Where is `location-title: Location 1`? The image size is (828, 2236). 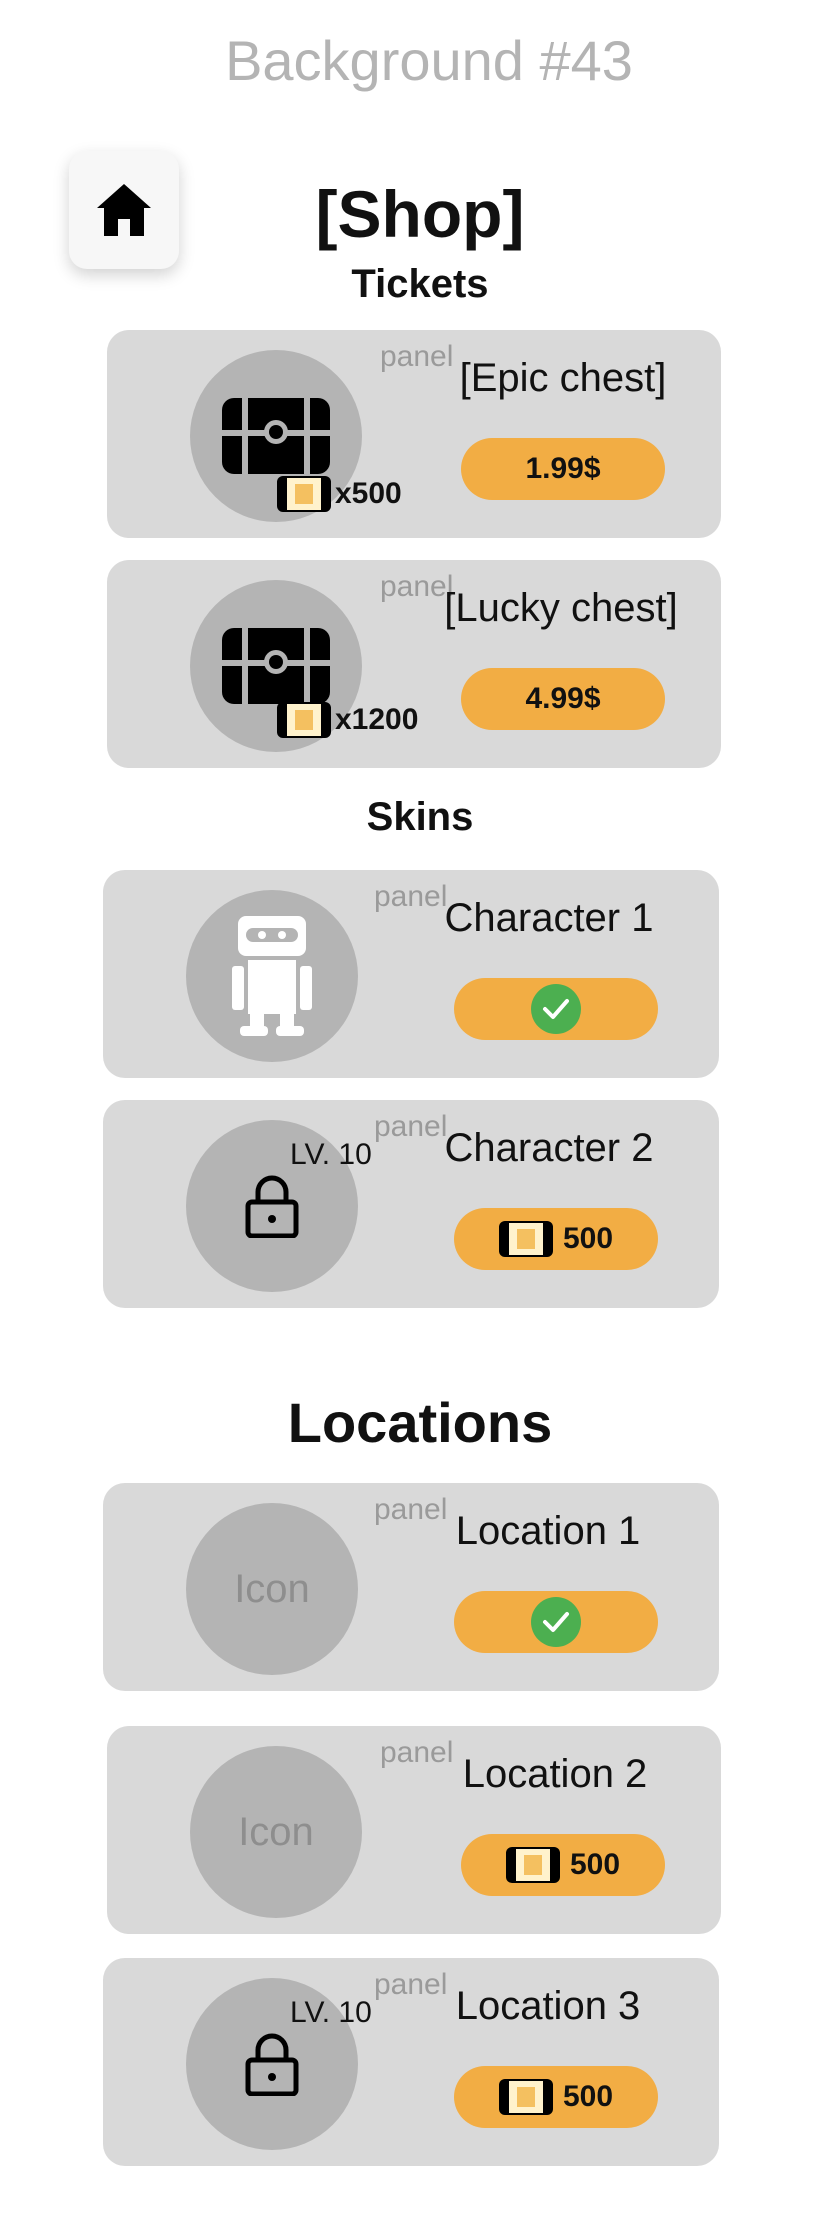
location-title: Location 1 is located at coordinates (548, 1531).